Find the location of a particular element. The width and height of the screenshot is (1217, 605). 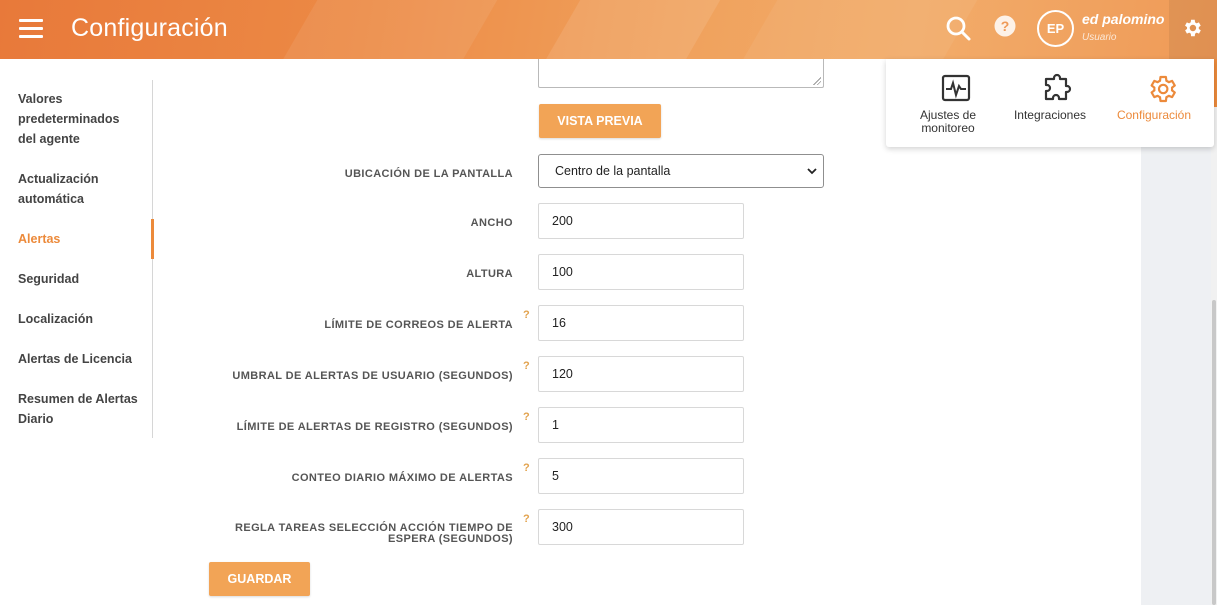

daily-max-label: CONTEO DIARIO MÁXIMO DE ALERTAS is located at coordinates (402, 478).